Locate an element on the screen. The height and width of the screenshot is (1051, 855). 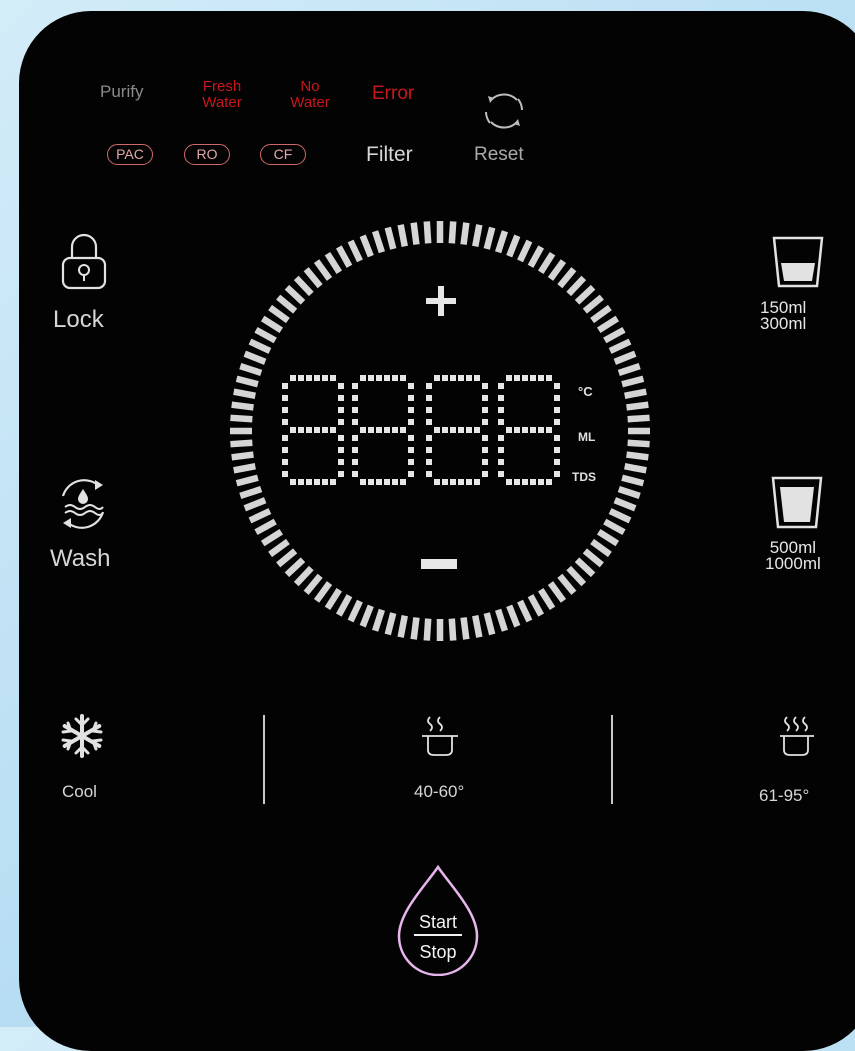
small-cup-button is located at coordinates (798, 262).